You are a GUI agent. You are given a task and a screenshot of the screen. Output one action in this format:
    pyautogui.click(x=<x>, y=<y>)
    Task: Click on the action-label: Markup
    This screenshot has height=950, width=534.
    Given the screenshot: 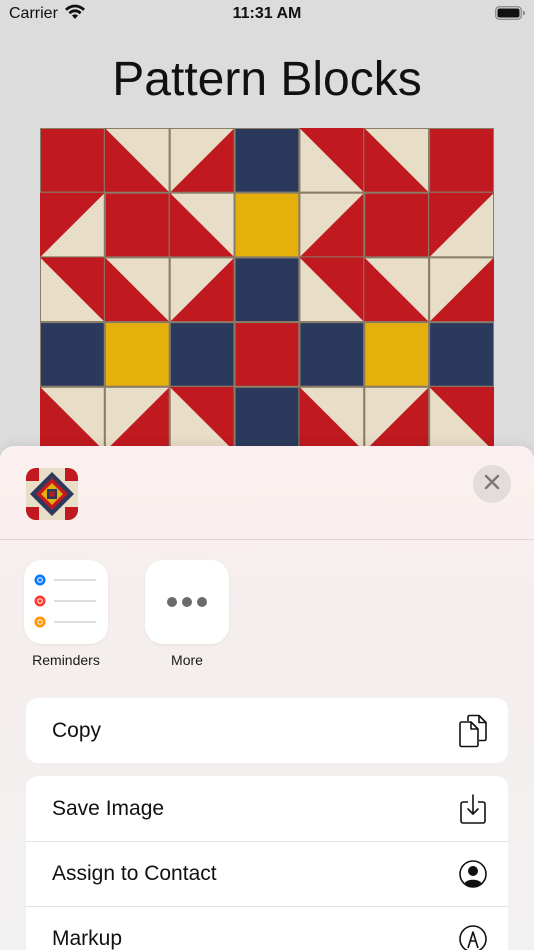 What is the action you would take?
    pyautogui.click(x=87, y=938)
    